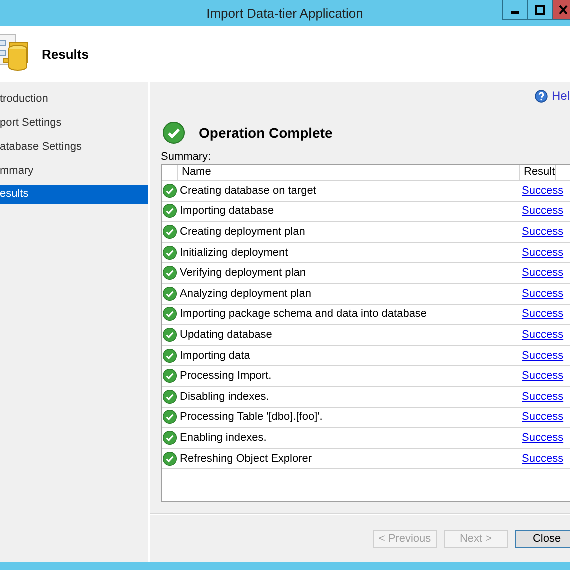 The width and height of the screenshot is (570, 570). Describe the element at coordinates (542, 539) in the screenshot. I see `wizard-button: Close` at that location.